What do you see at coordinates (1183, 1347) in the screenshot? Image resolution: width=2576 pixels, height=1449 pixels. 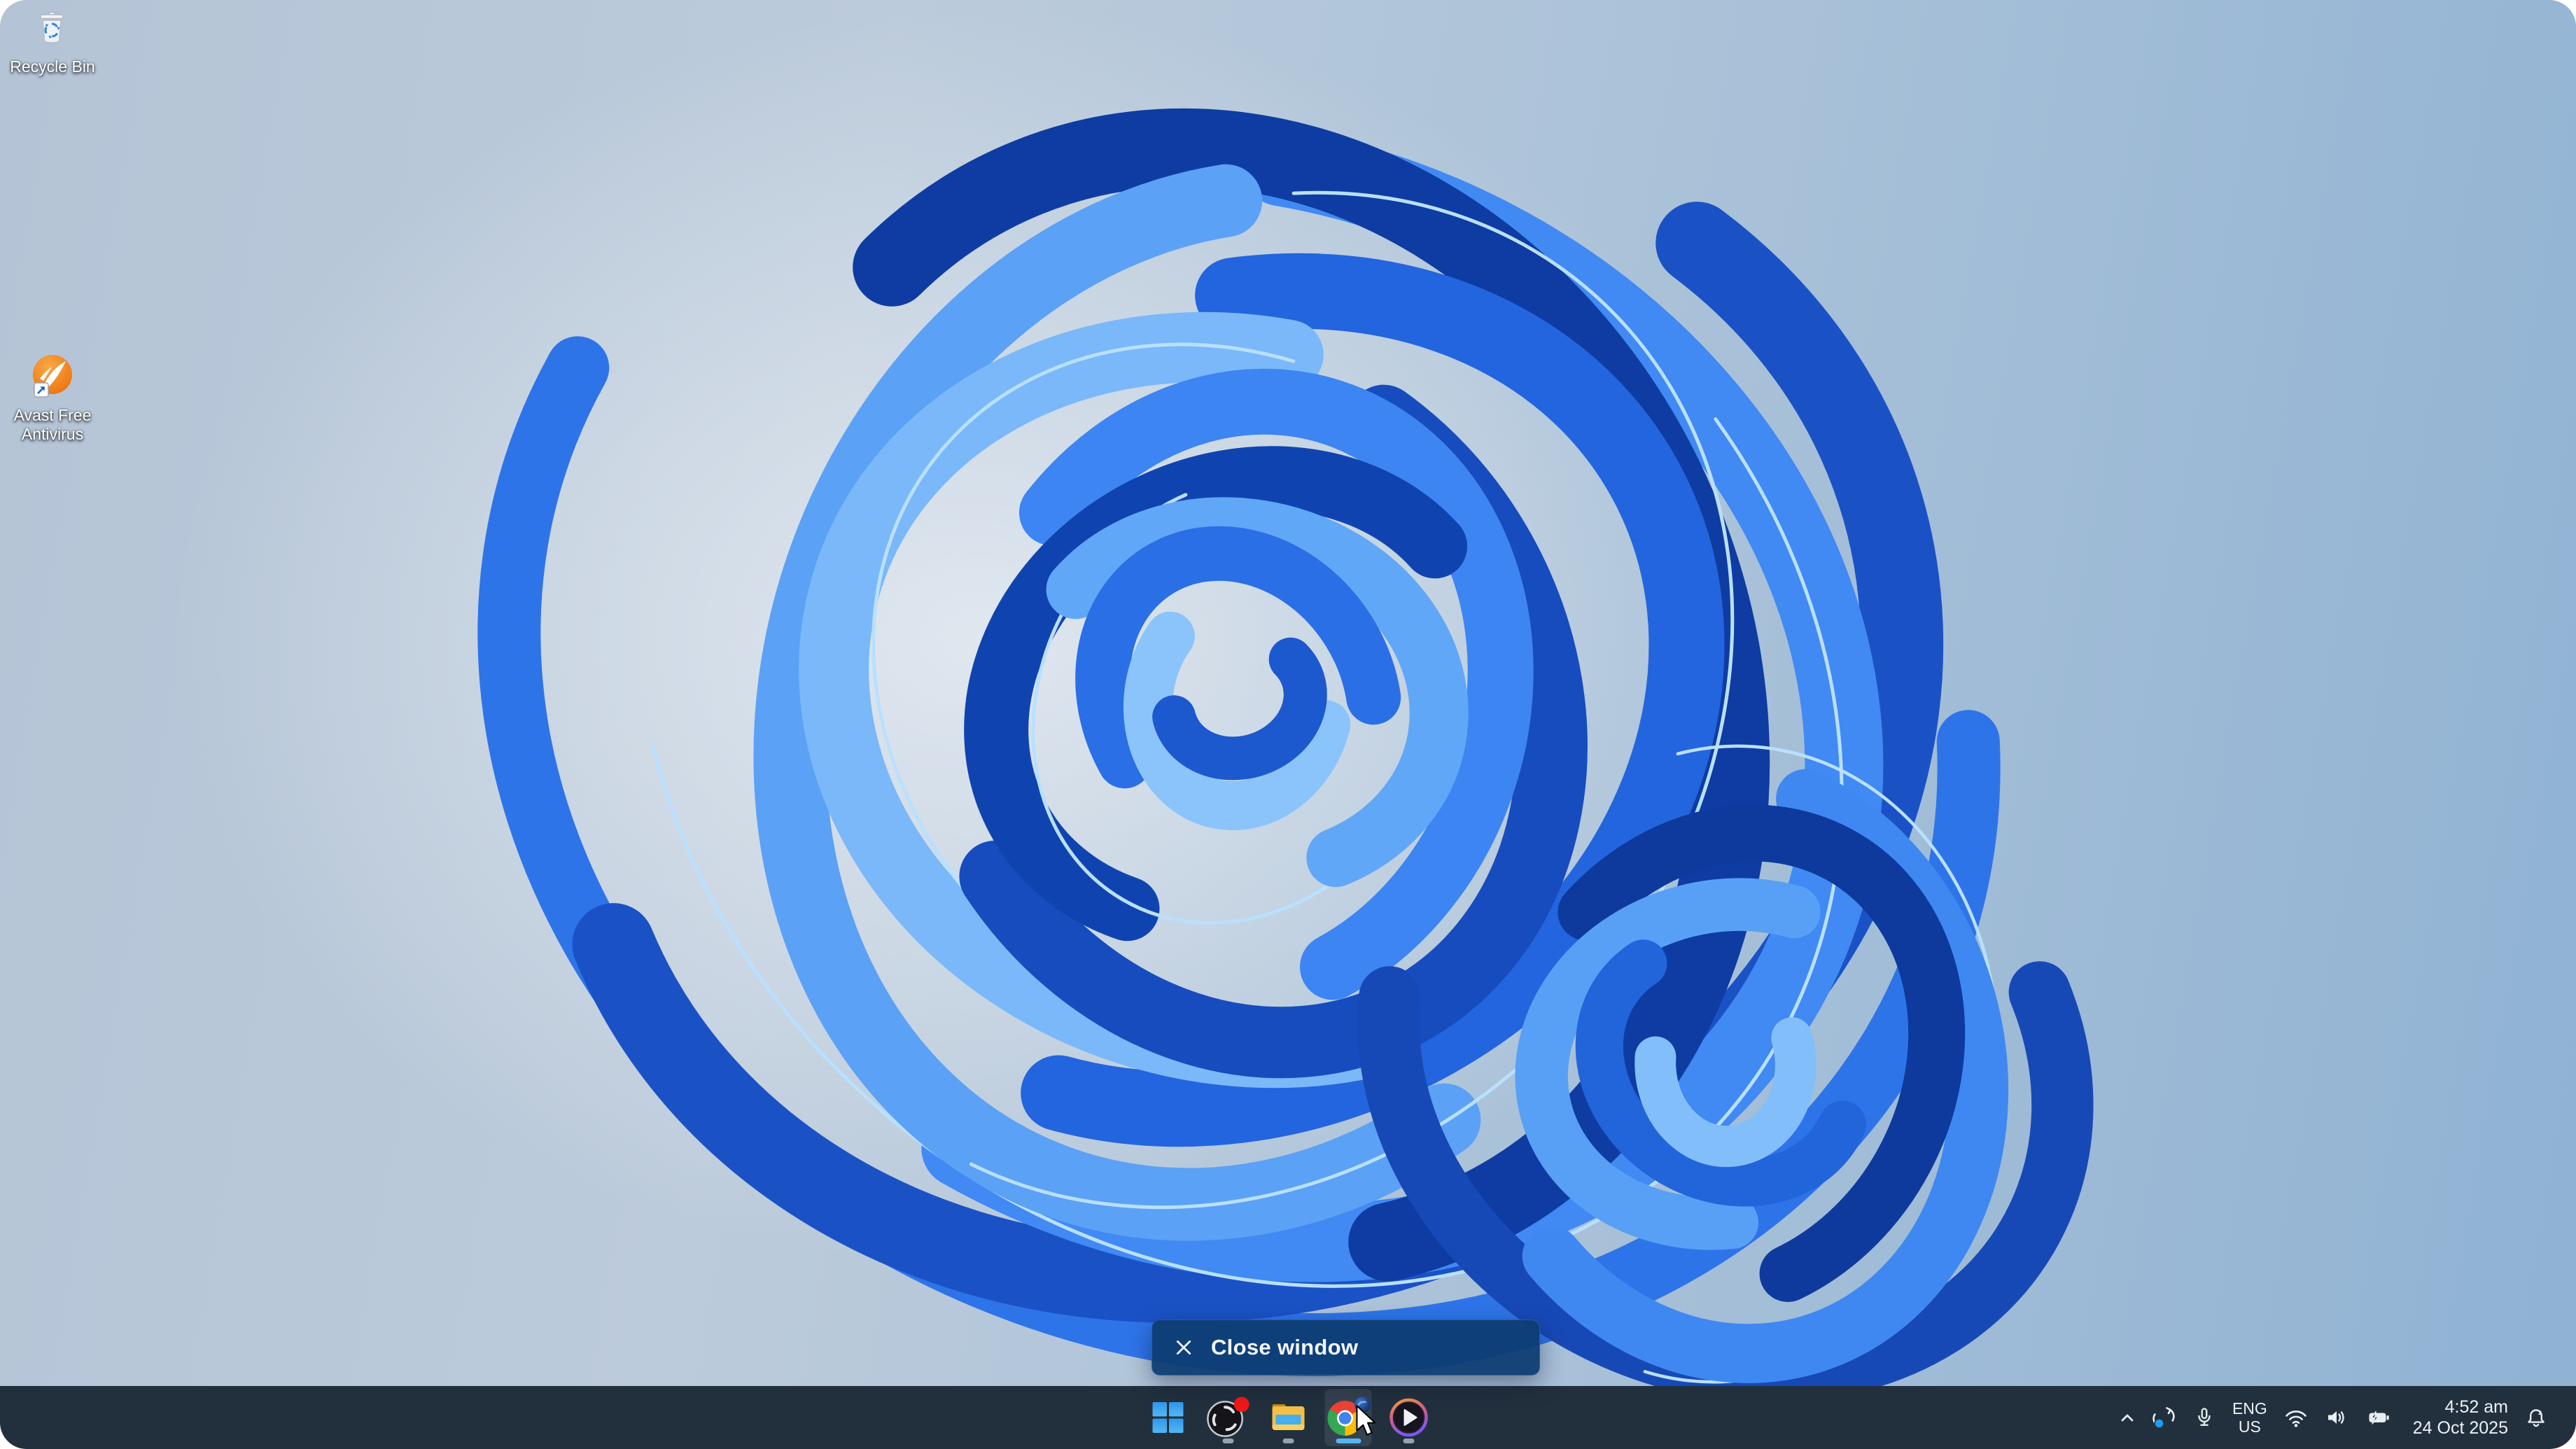 I see `close-icon` at bounding box center [1183, 1347].